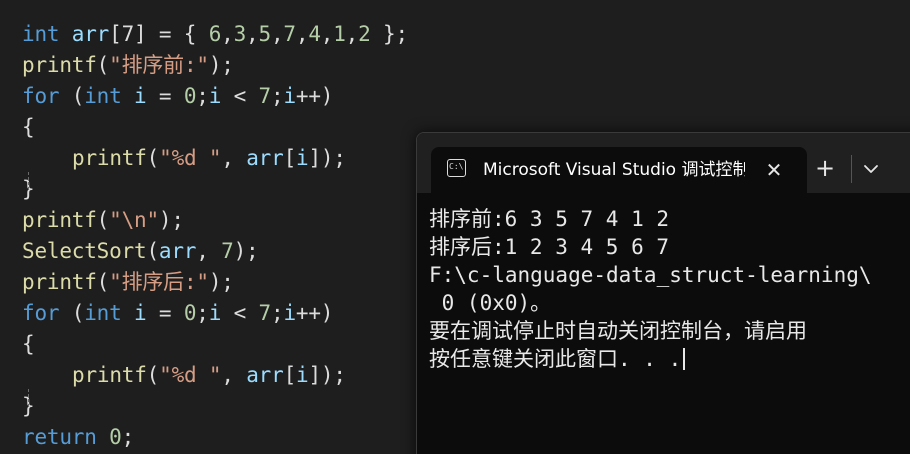 This screenshot has height=454, width=910. What do you see at coordinates (389, 34) in the screenshot?
I see `code-token: };` at bounding box center [389, 34].